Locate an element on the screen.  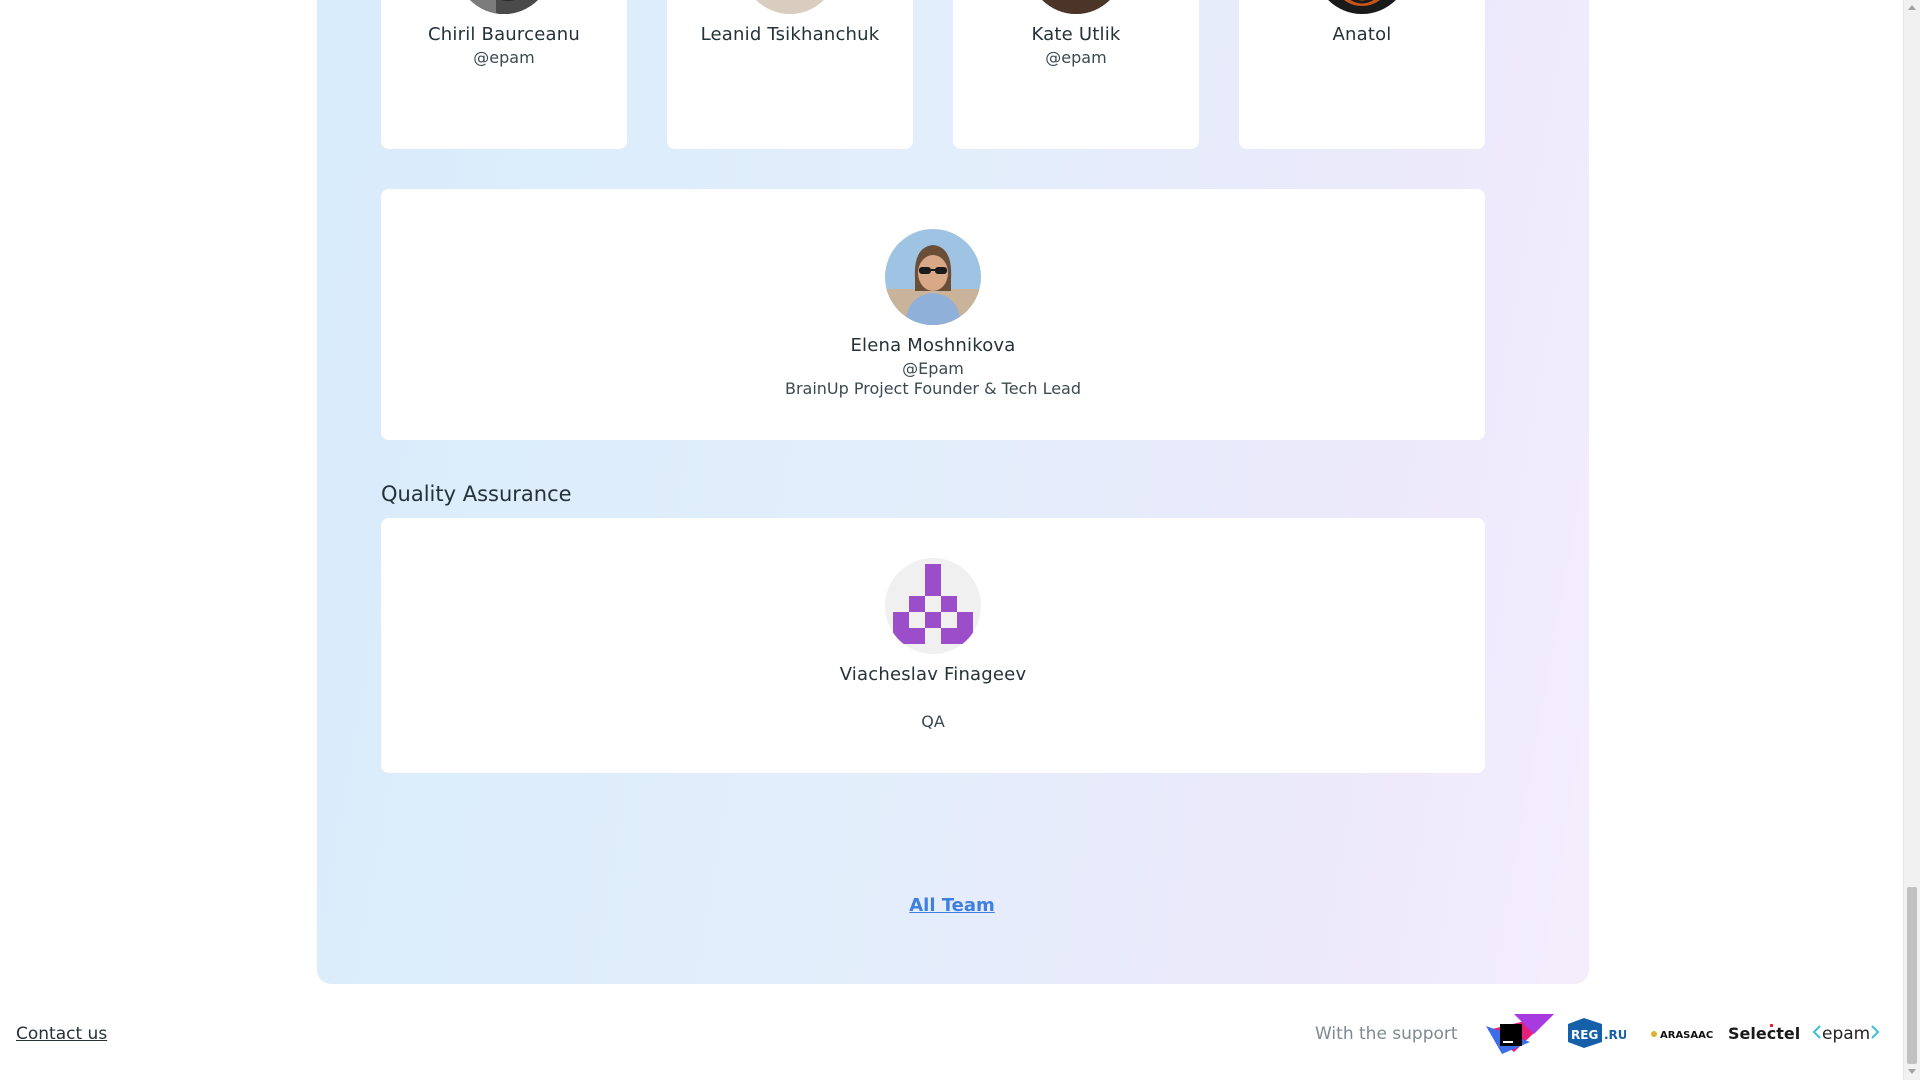
avatar-identicon-purple-icon is located at coordinates (933, 606).